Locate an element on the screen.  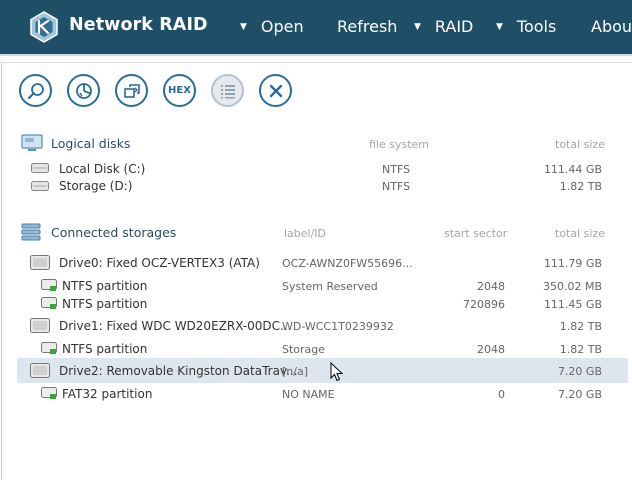
drive-name: Drive0: Fixed OCZ-VERTEX3 (ATA) is located at coordinates (159, 263).